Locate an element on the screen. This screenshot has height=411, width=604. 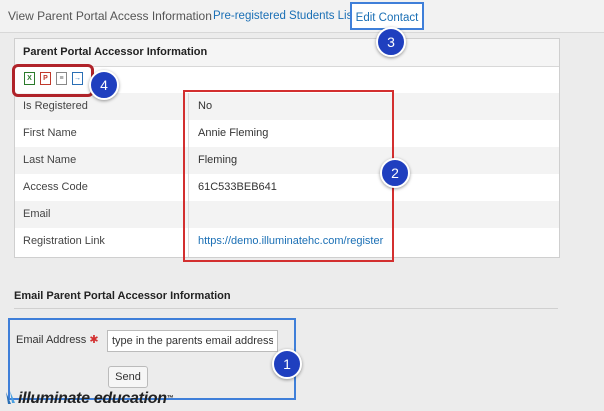
logo-text: illuminate education™ is located at coordinates (96, 399).